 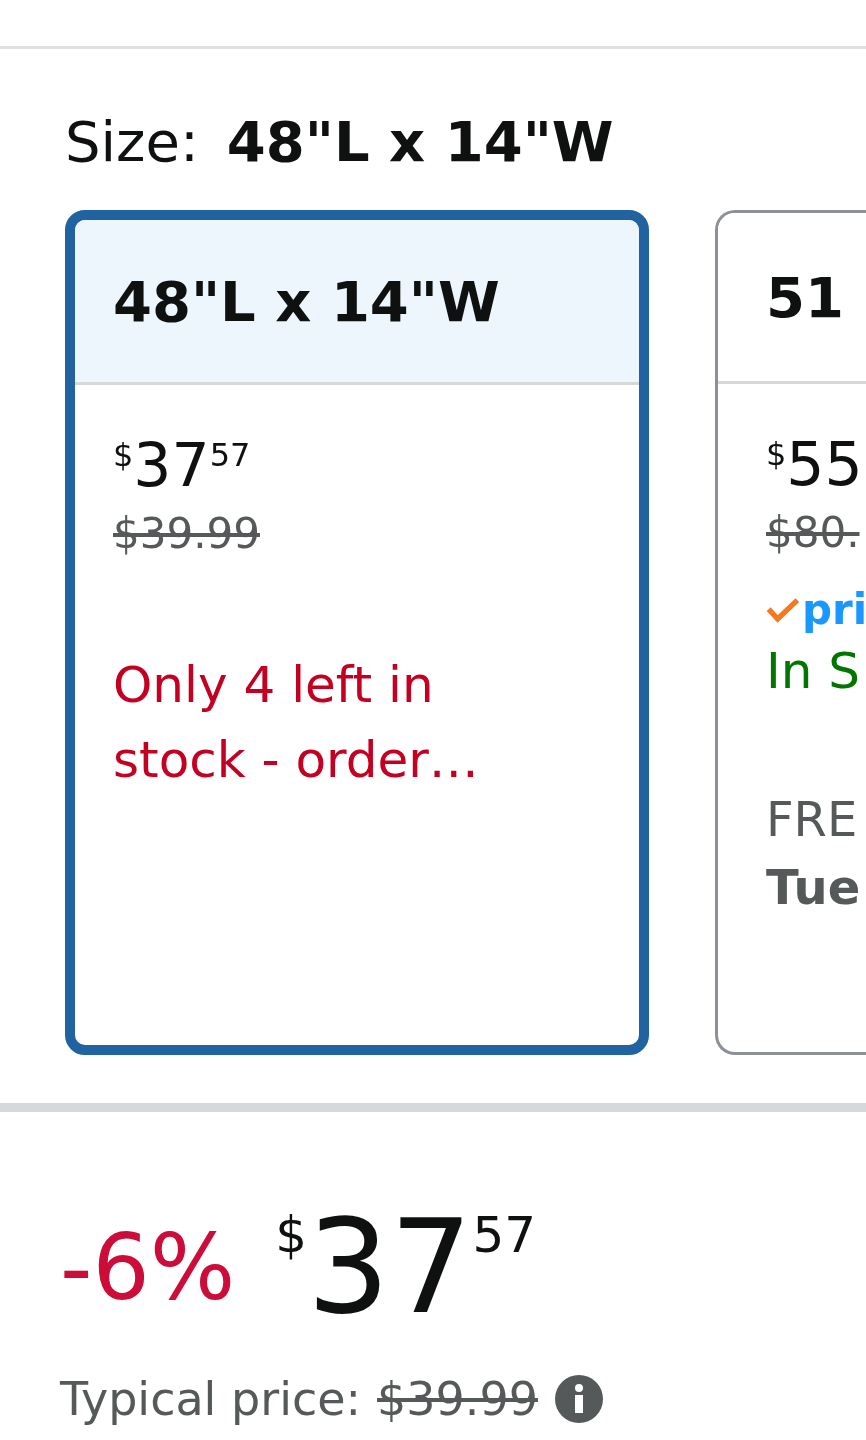 I want to click on size-option-name: 51, so click(x=805, y=297).